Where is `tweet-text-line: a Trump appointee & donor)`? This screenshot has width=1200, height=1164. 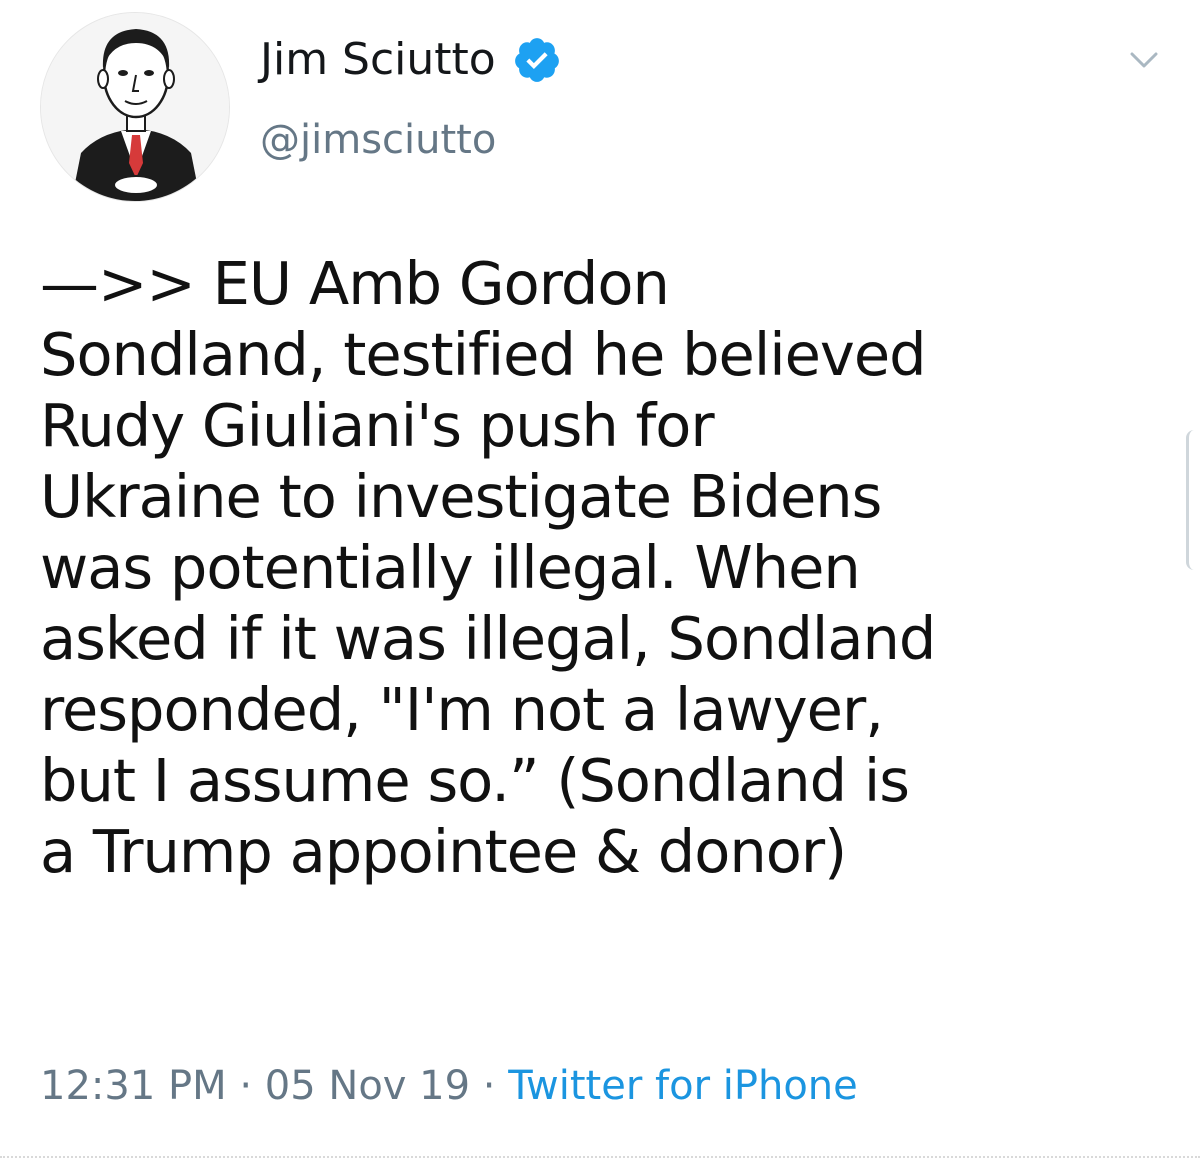
tweet-text-line: a Trump appointee & donor) is located at coordinates (443, 851).